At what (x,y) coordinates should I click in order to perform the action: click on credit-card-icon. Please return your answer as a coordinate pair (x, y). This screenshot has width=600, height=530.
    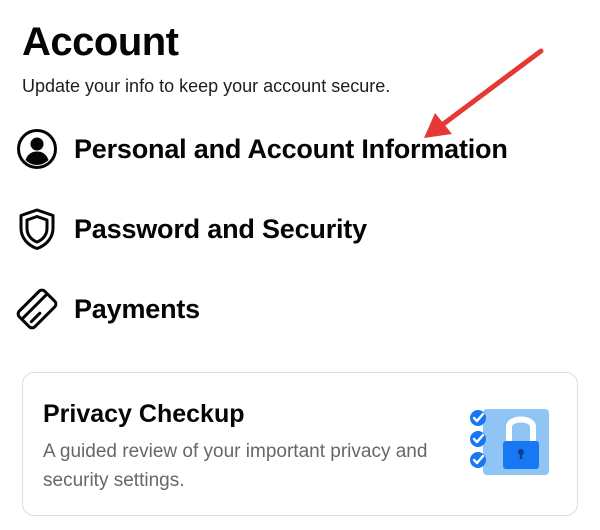
    Looking at the image, I should click on (37, 309).